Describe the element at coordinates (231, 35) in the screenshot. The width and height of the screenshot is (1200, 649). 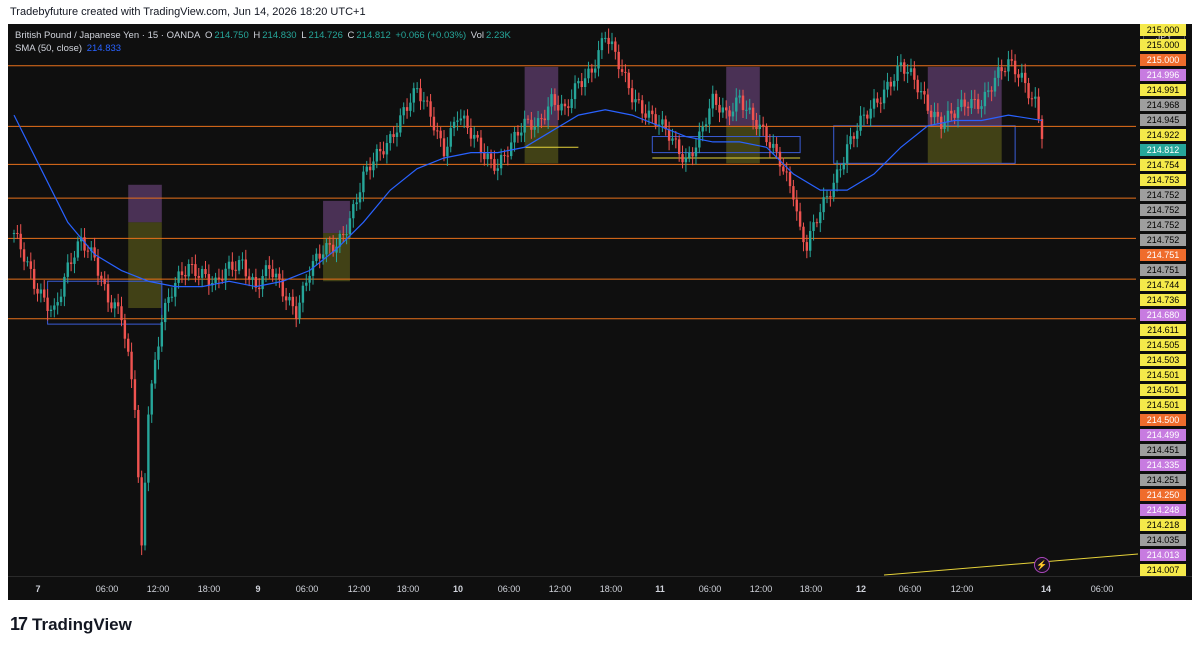
I see `open-value: 214.750` at that location.